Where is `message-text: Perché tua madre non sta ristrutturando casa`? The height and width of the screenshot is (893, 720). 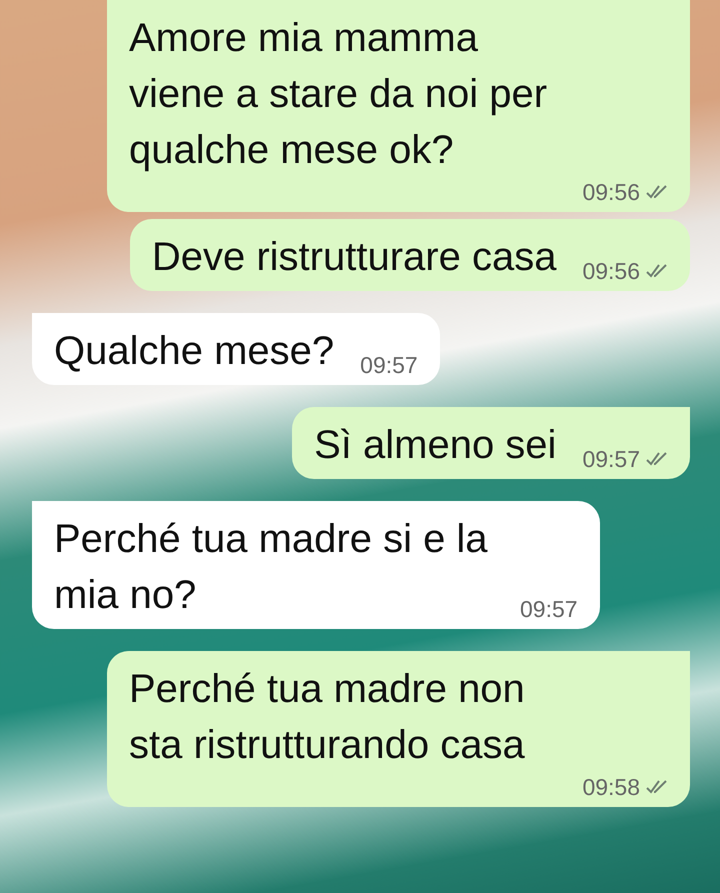 message-text: Perché tua madre non sta ristrutturando casa is located at coordinates (327, 717).